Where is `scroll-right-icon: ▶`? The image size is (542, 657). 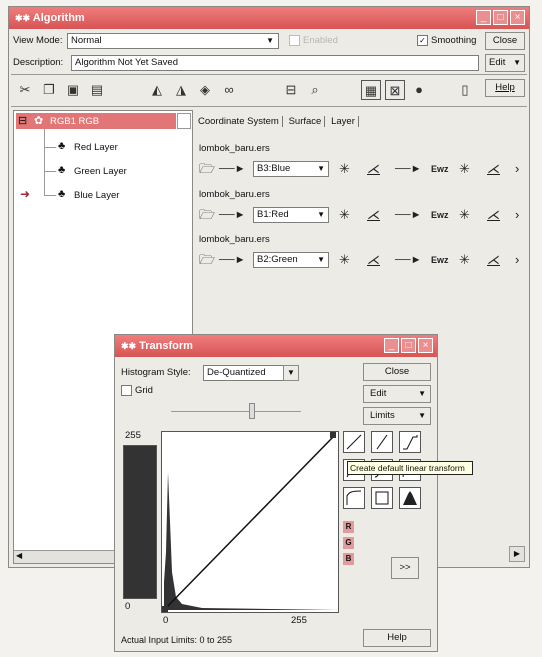 scroll-right-icon: ▶ is located at coordinates (517, 554).